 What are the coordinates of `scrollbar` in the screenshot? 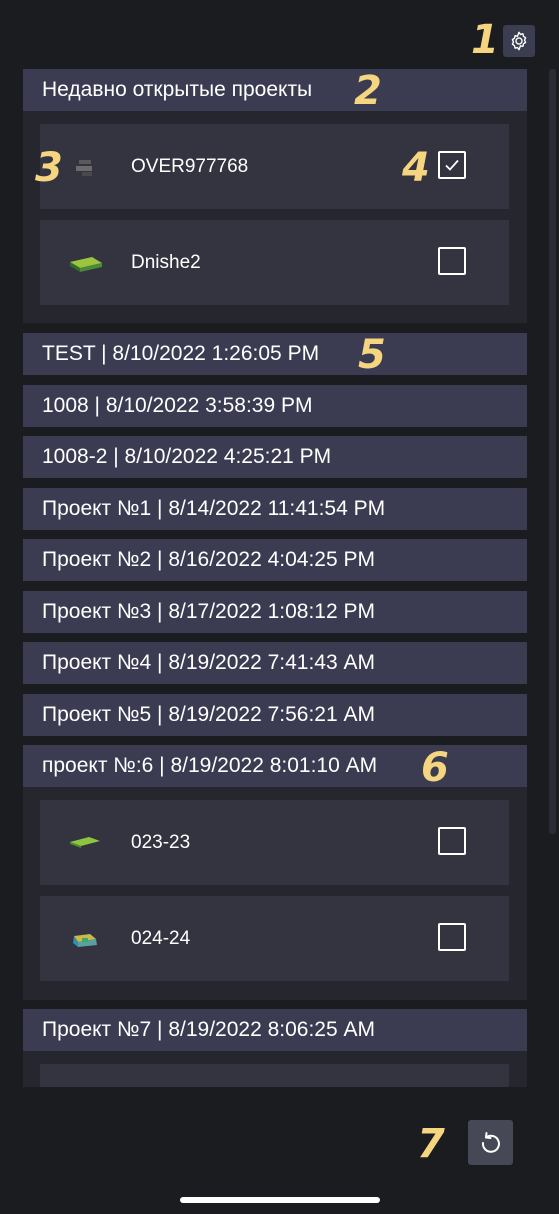 It's located at (552, 451).